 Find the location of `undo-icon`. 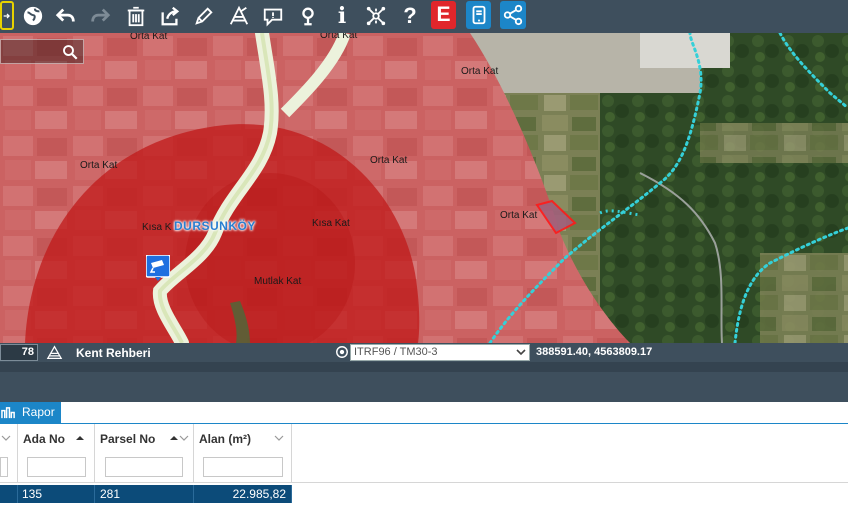

undo-icon is located at coordinates (65, 15).